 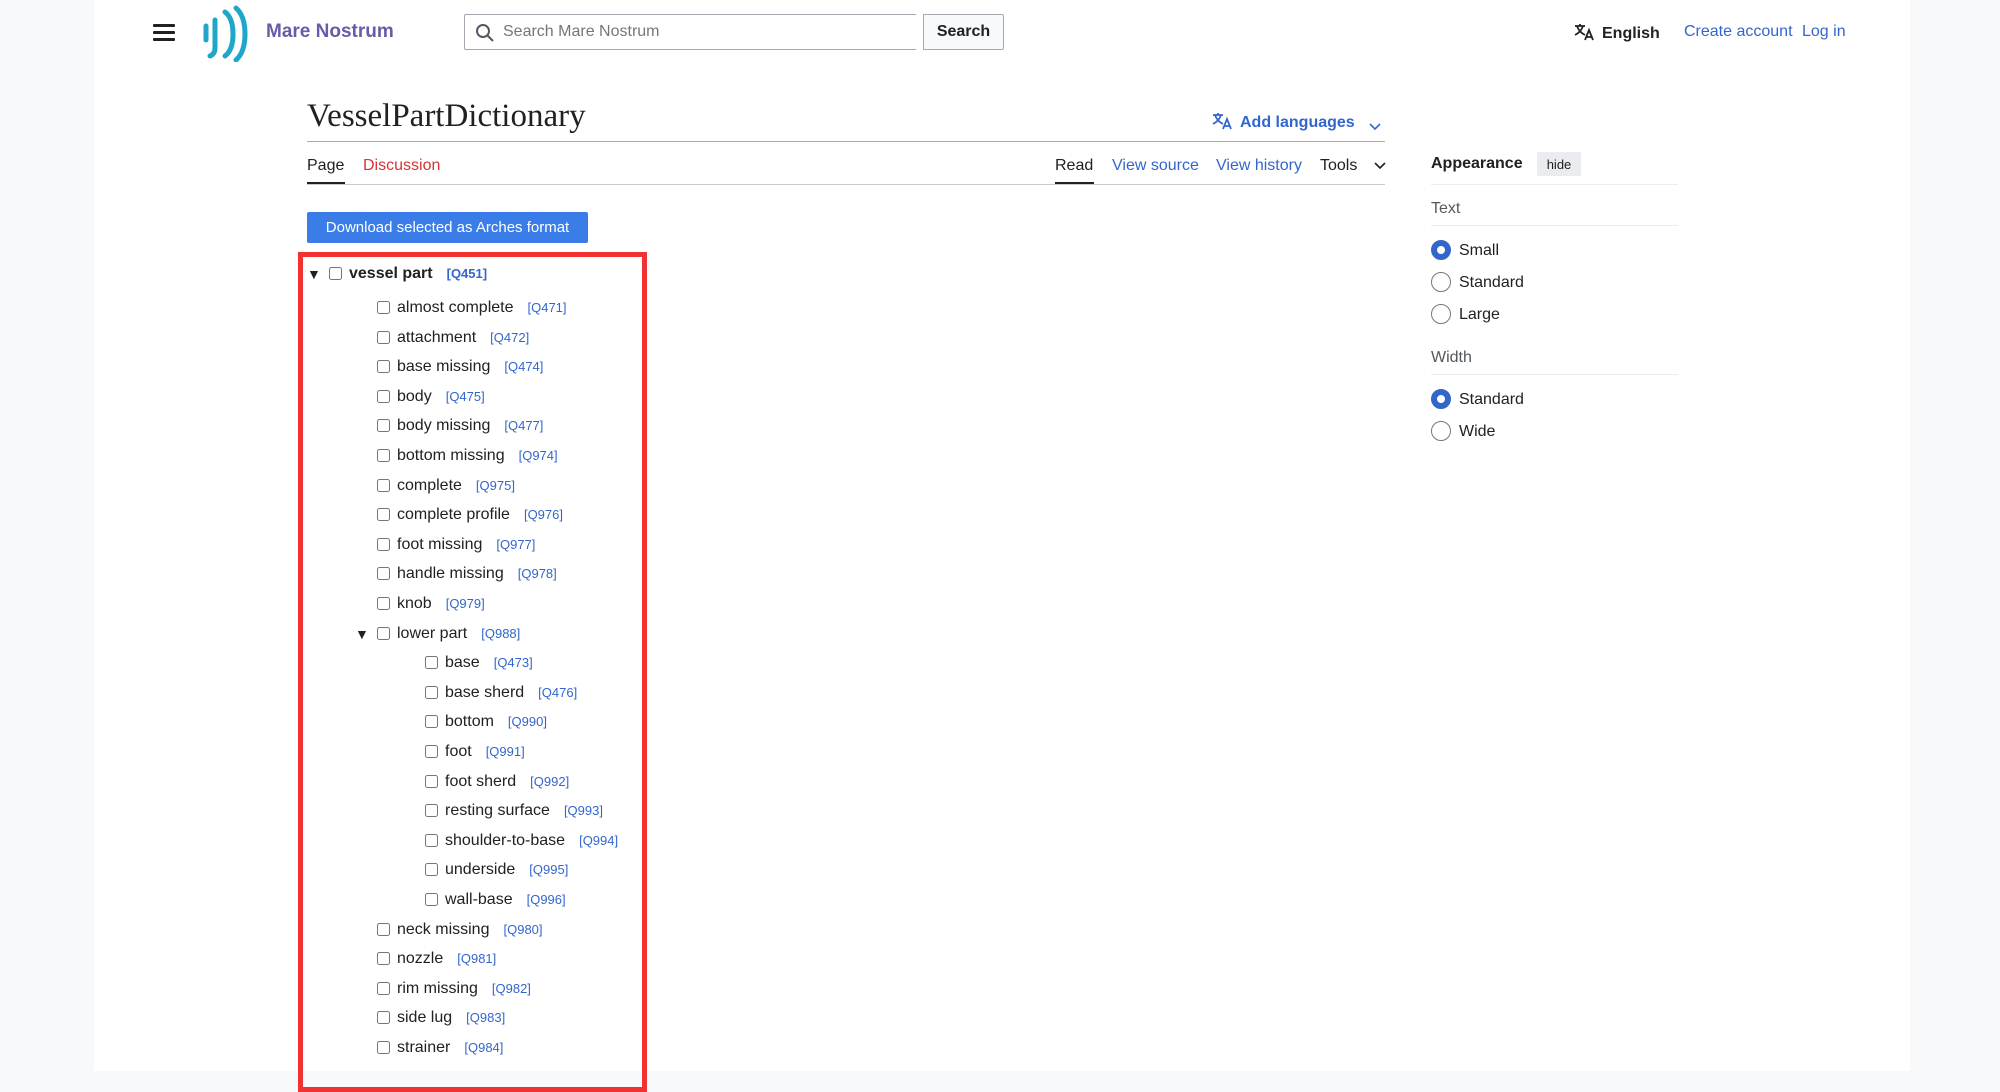 What do you see at coordinates (537, 573) in the screenshot?
I see `qid-link: [Q978]` at bounding box center [537, 573].